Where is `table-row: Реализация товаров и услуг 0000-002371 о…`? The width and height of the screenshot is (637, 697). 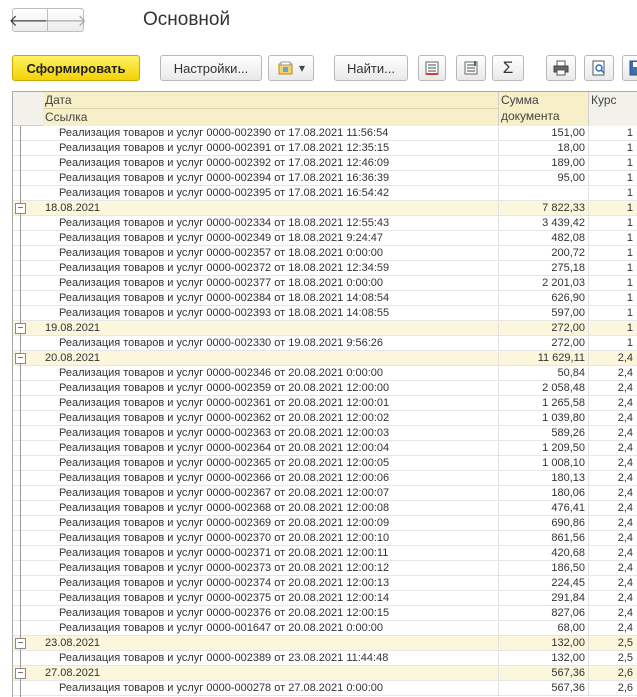
table-row: Реализация товаров и услуг 0000-002371 о… is located at coordinates (325, 554).